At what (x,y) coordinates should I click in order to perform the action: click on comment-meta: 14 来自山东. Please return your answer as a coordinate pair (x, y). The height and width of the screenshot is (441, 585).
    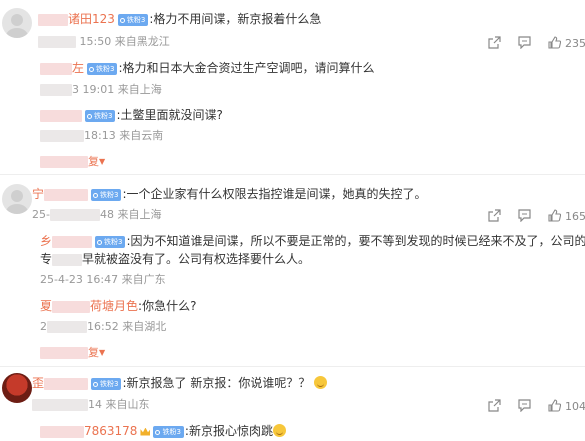
    Looking at the image, I should click on (91, 405).